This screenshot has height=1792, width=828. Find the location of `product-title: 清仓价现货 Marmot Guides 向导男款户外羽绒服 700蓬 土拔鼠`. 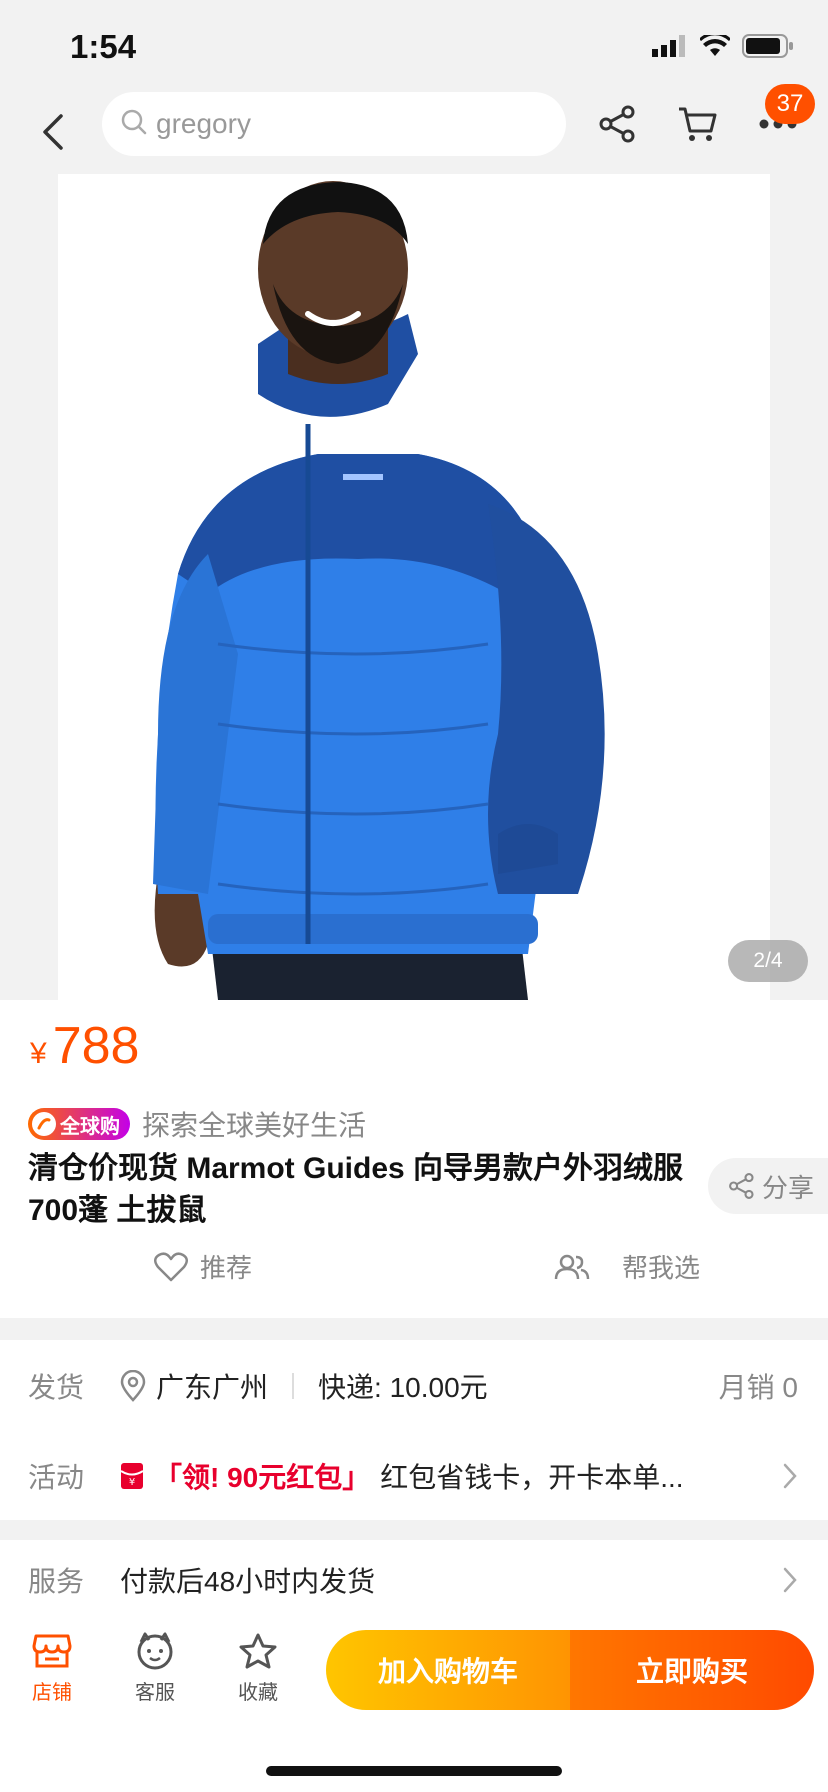

product-title: 清仓价现货 Marmot Guides 向导男款户外羽绒服 700蓬 土拔鼠 is located at coordinates (356, 1189).